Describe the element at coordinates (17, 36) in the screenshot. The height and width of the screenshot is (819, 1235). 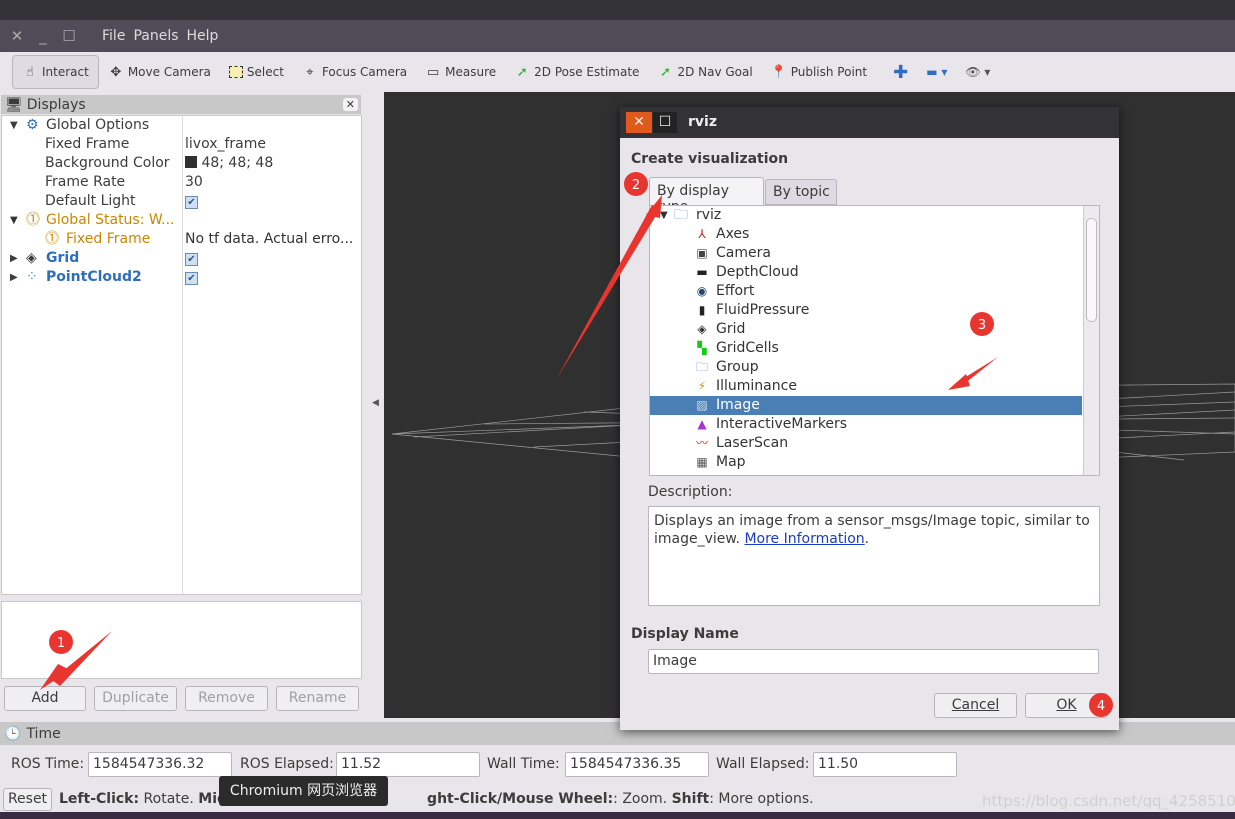
I see `close-window-icon: ✕` at that location.